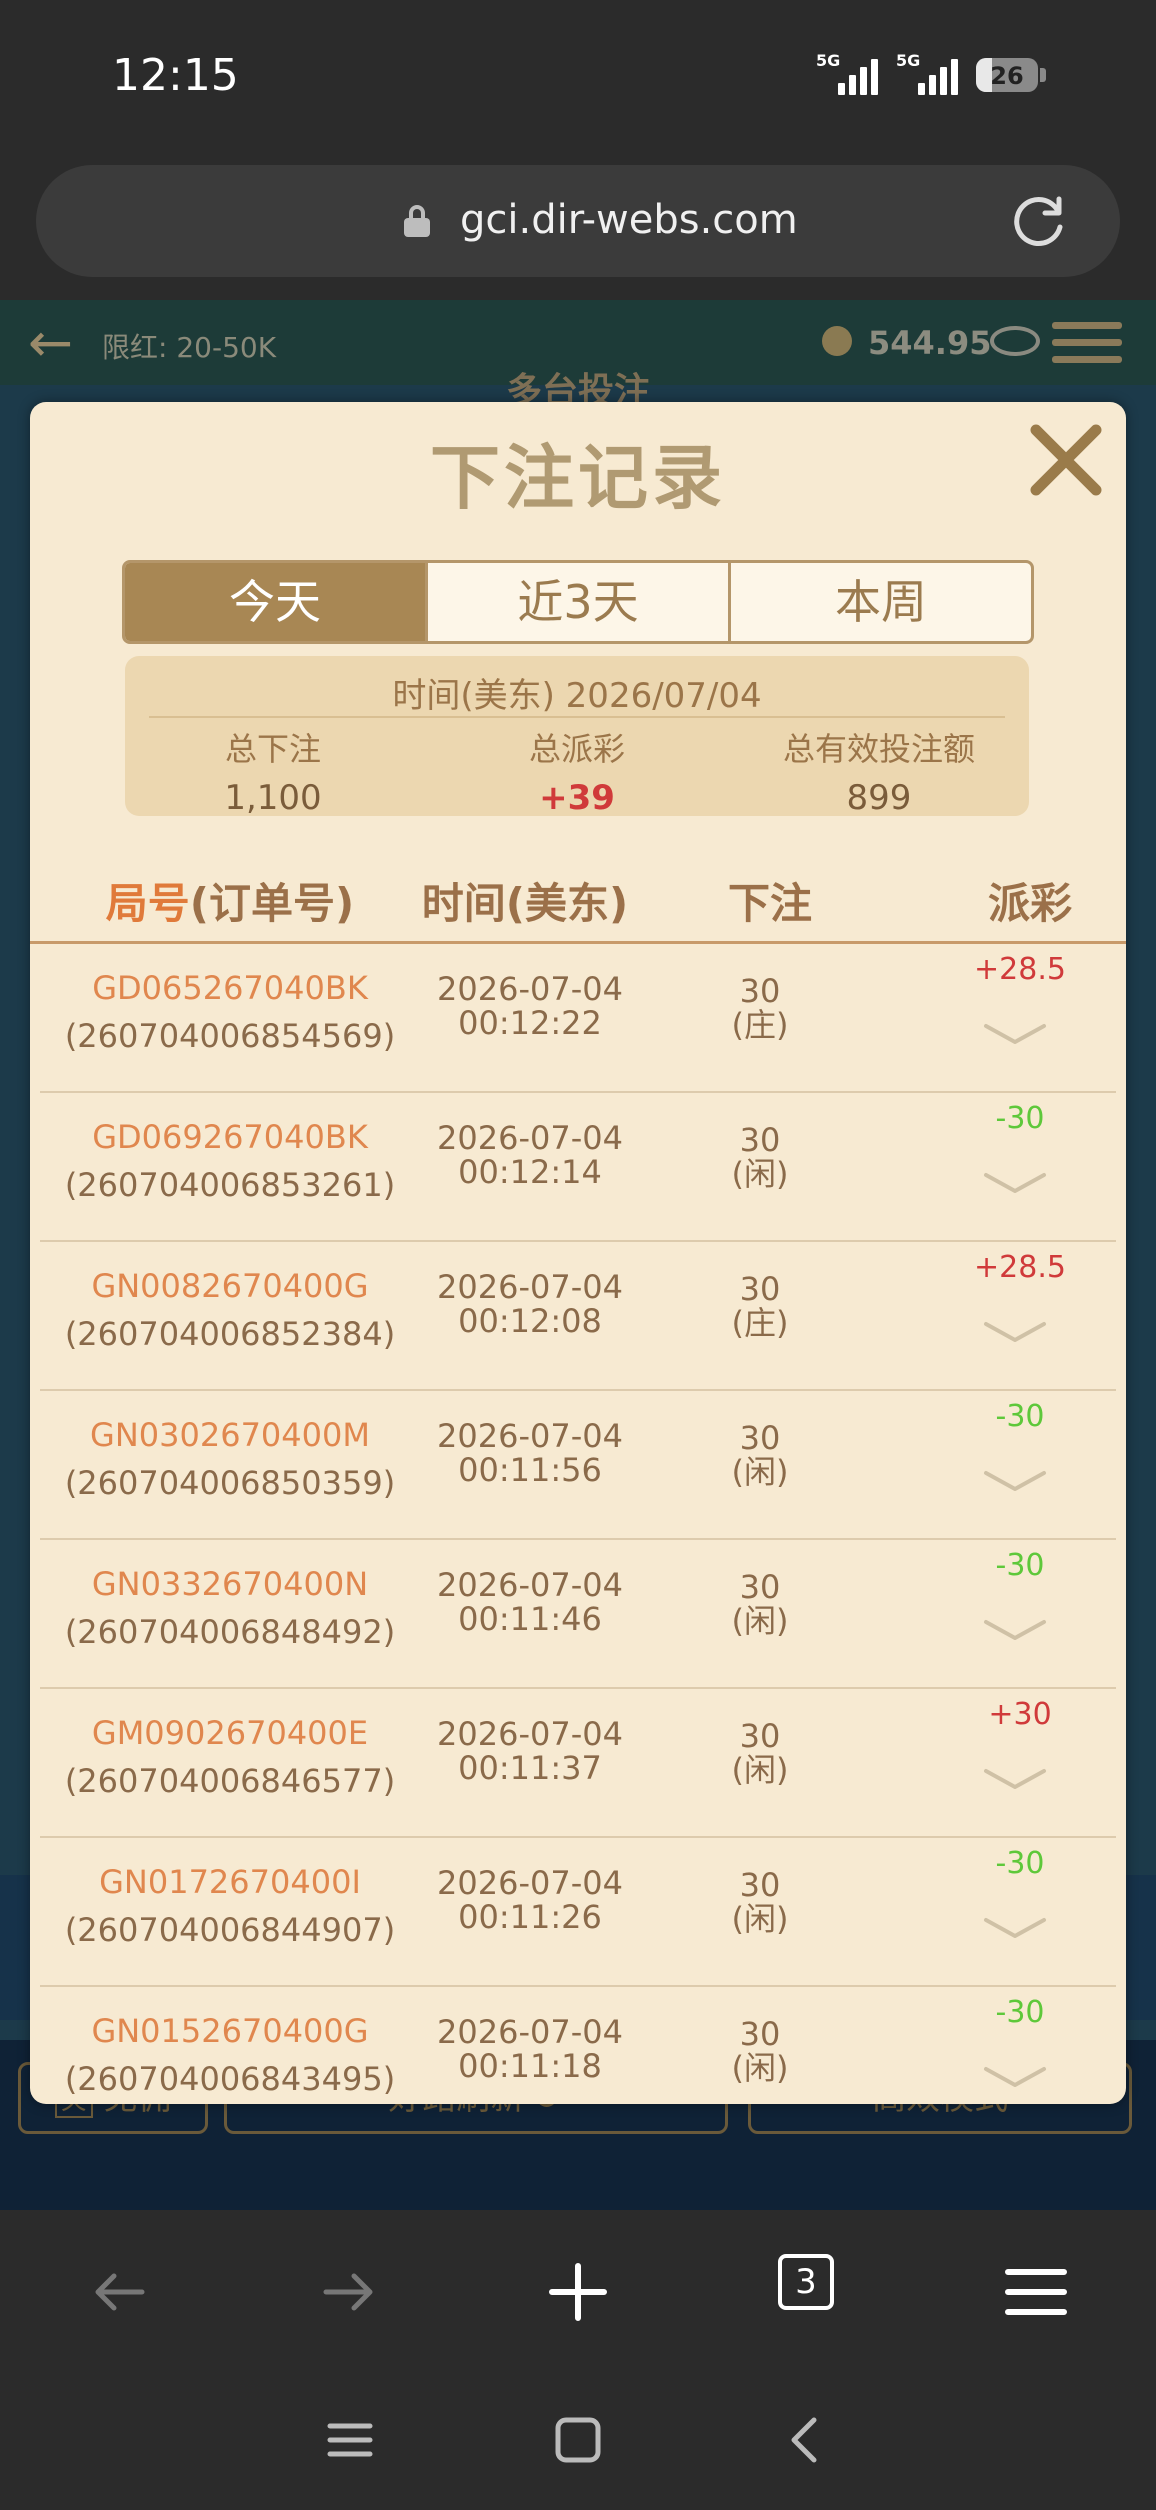  I want to click on column-payout: 派彩, so click(1029, 903).